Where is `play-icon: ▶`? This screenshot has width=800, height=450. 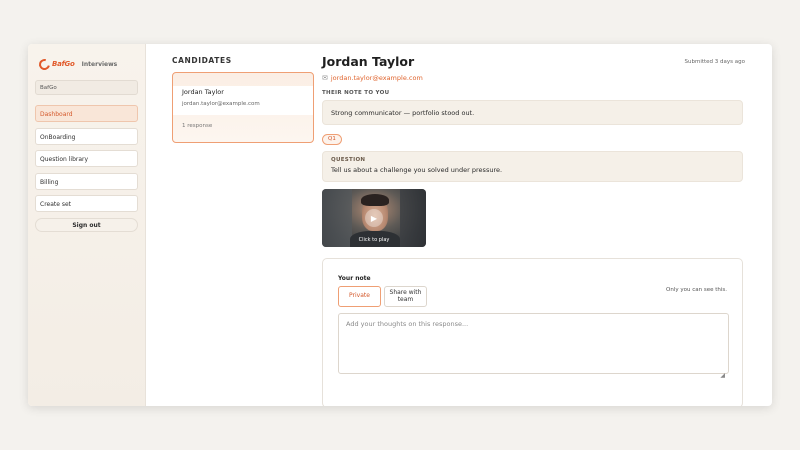
play-icon: ▶ is located at coordinates (374, 218).